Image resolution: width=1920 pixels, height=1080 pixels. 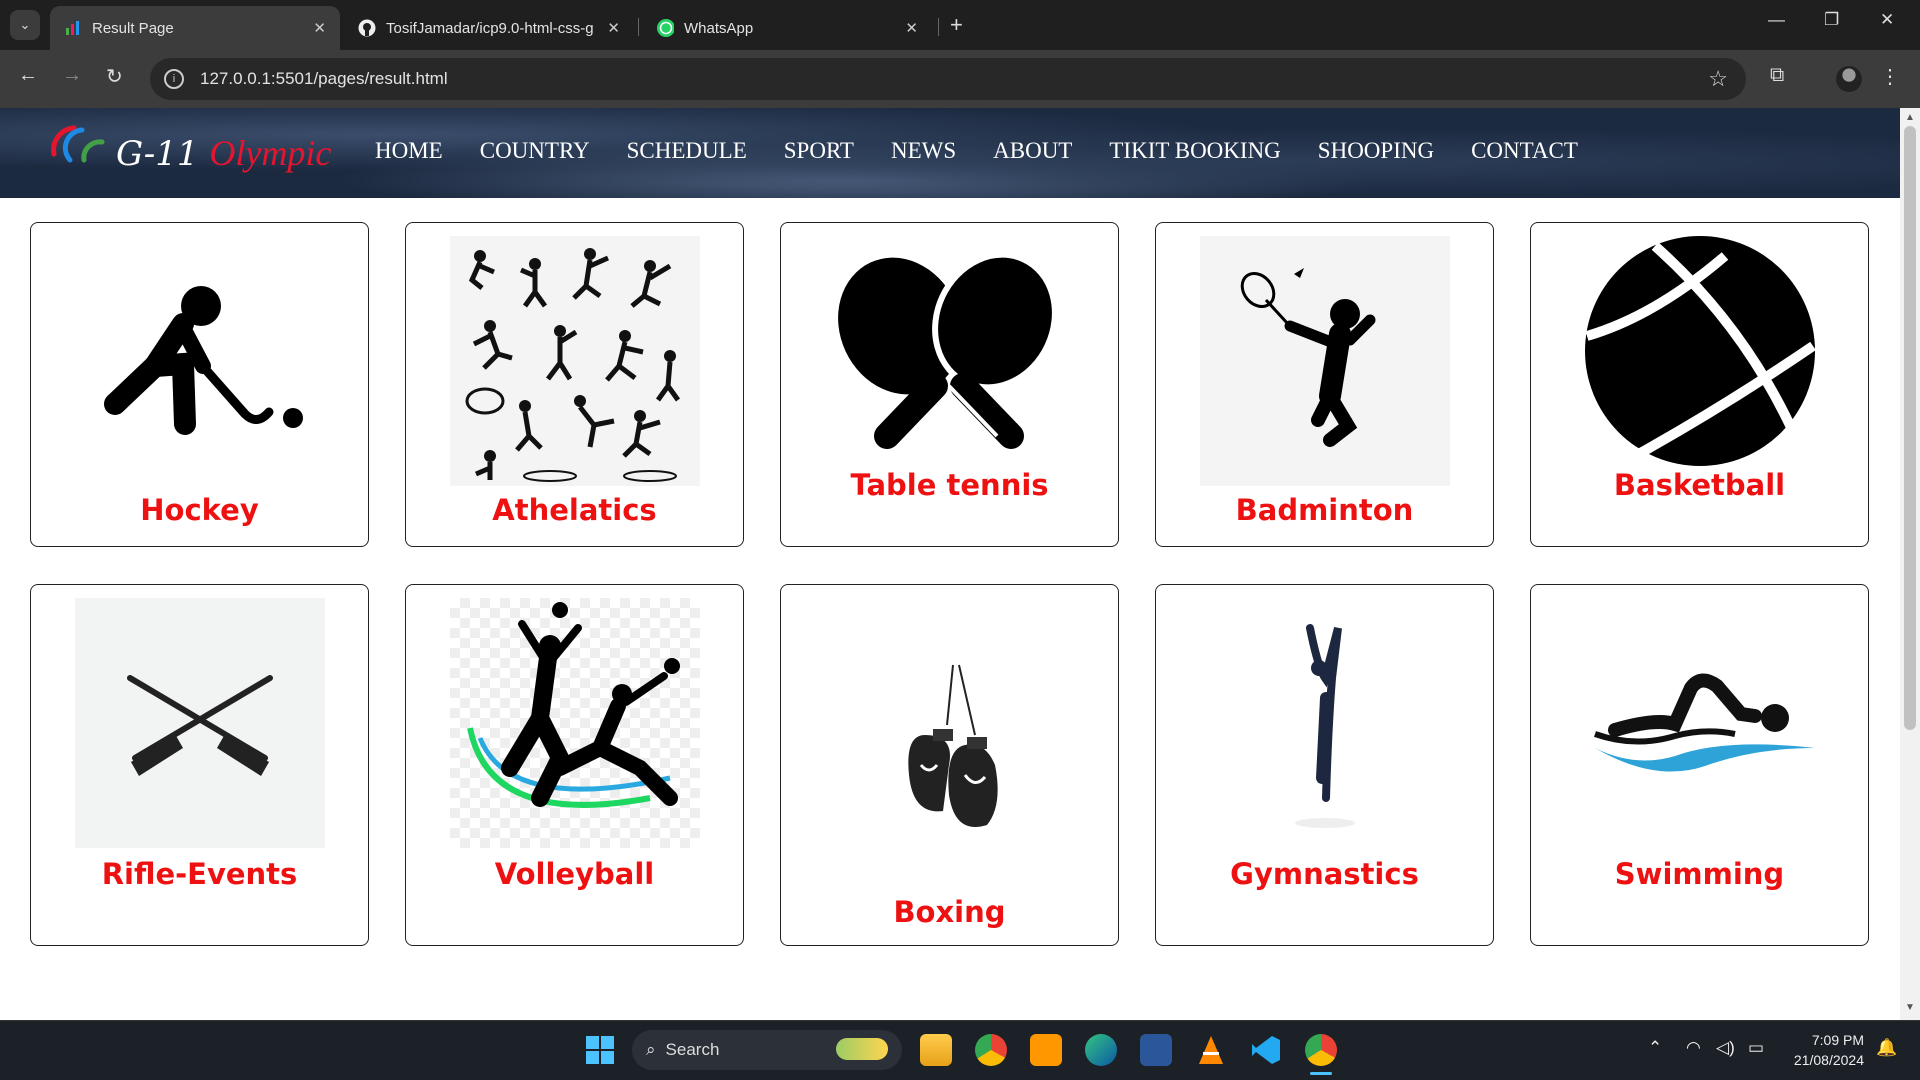 I want to click on forward-arrow-icon: →, so click(x=72, y=75).